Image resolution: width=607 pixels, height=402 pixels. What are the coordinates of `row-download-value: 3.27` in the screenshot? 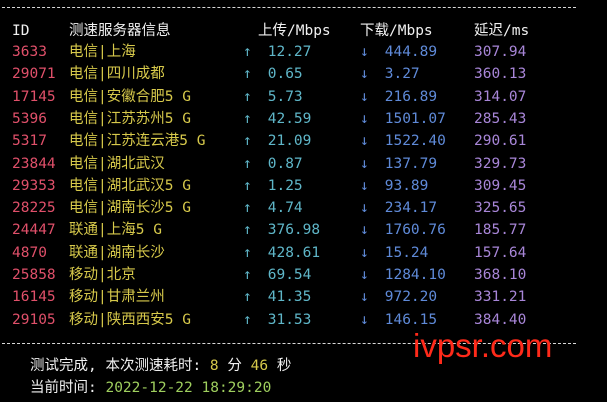 It's located at (402, 74).